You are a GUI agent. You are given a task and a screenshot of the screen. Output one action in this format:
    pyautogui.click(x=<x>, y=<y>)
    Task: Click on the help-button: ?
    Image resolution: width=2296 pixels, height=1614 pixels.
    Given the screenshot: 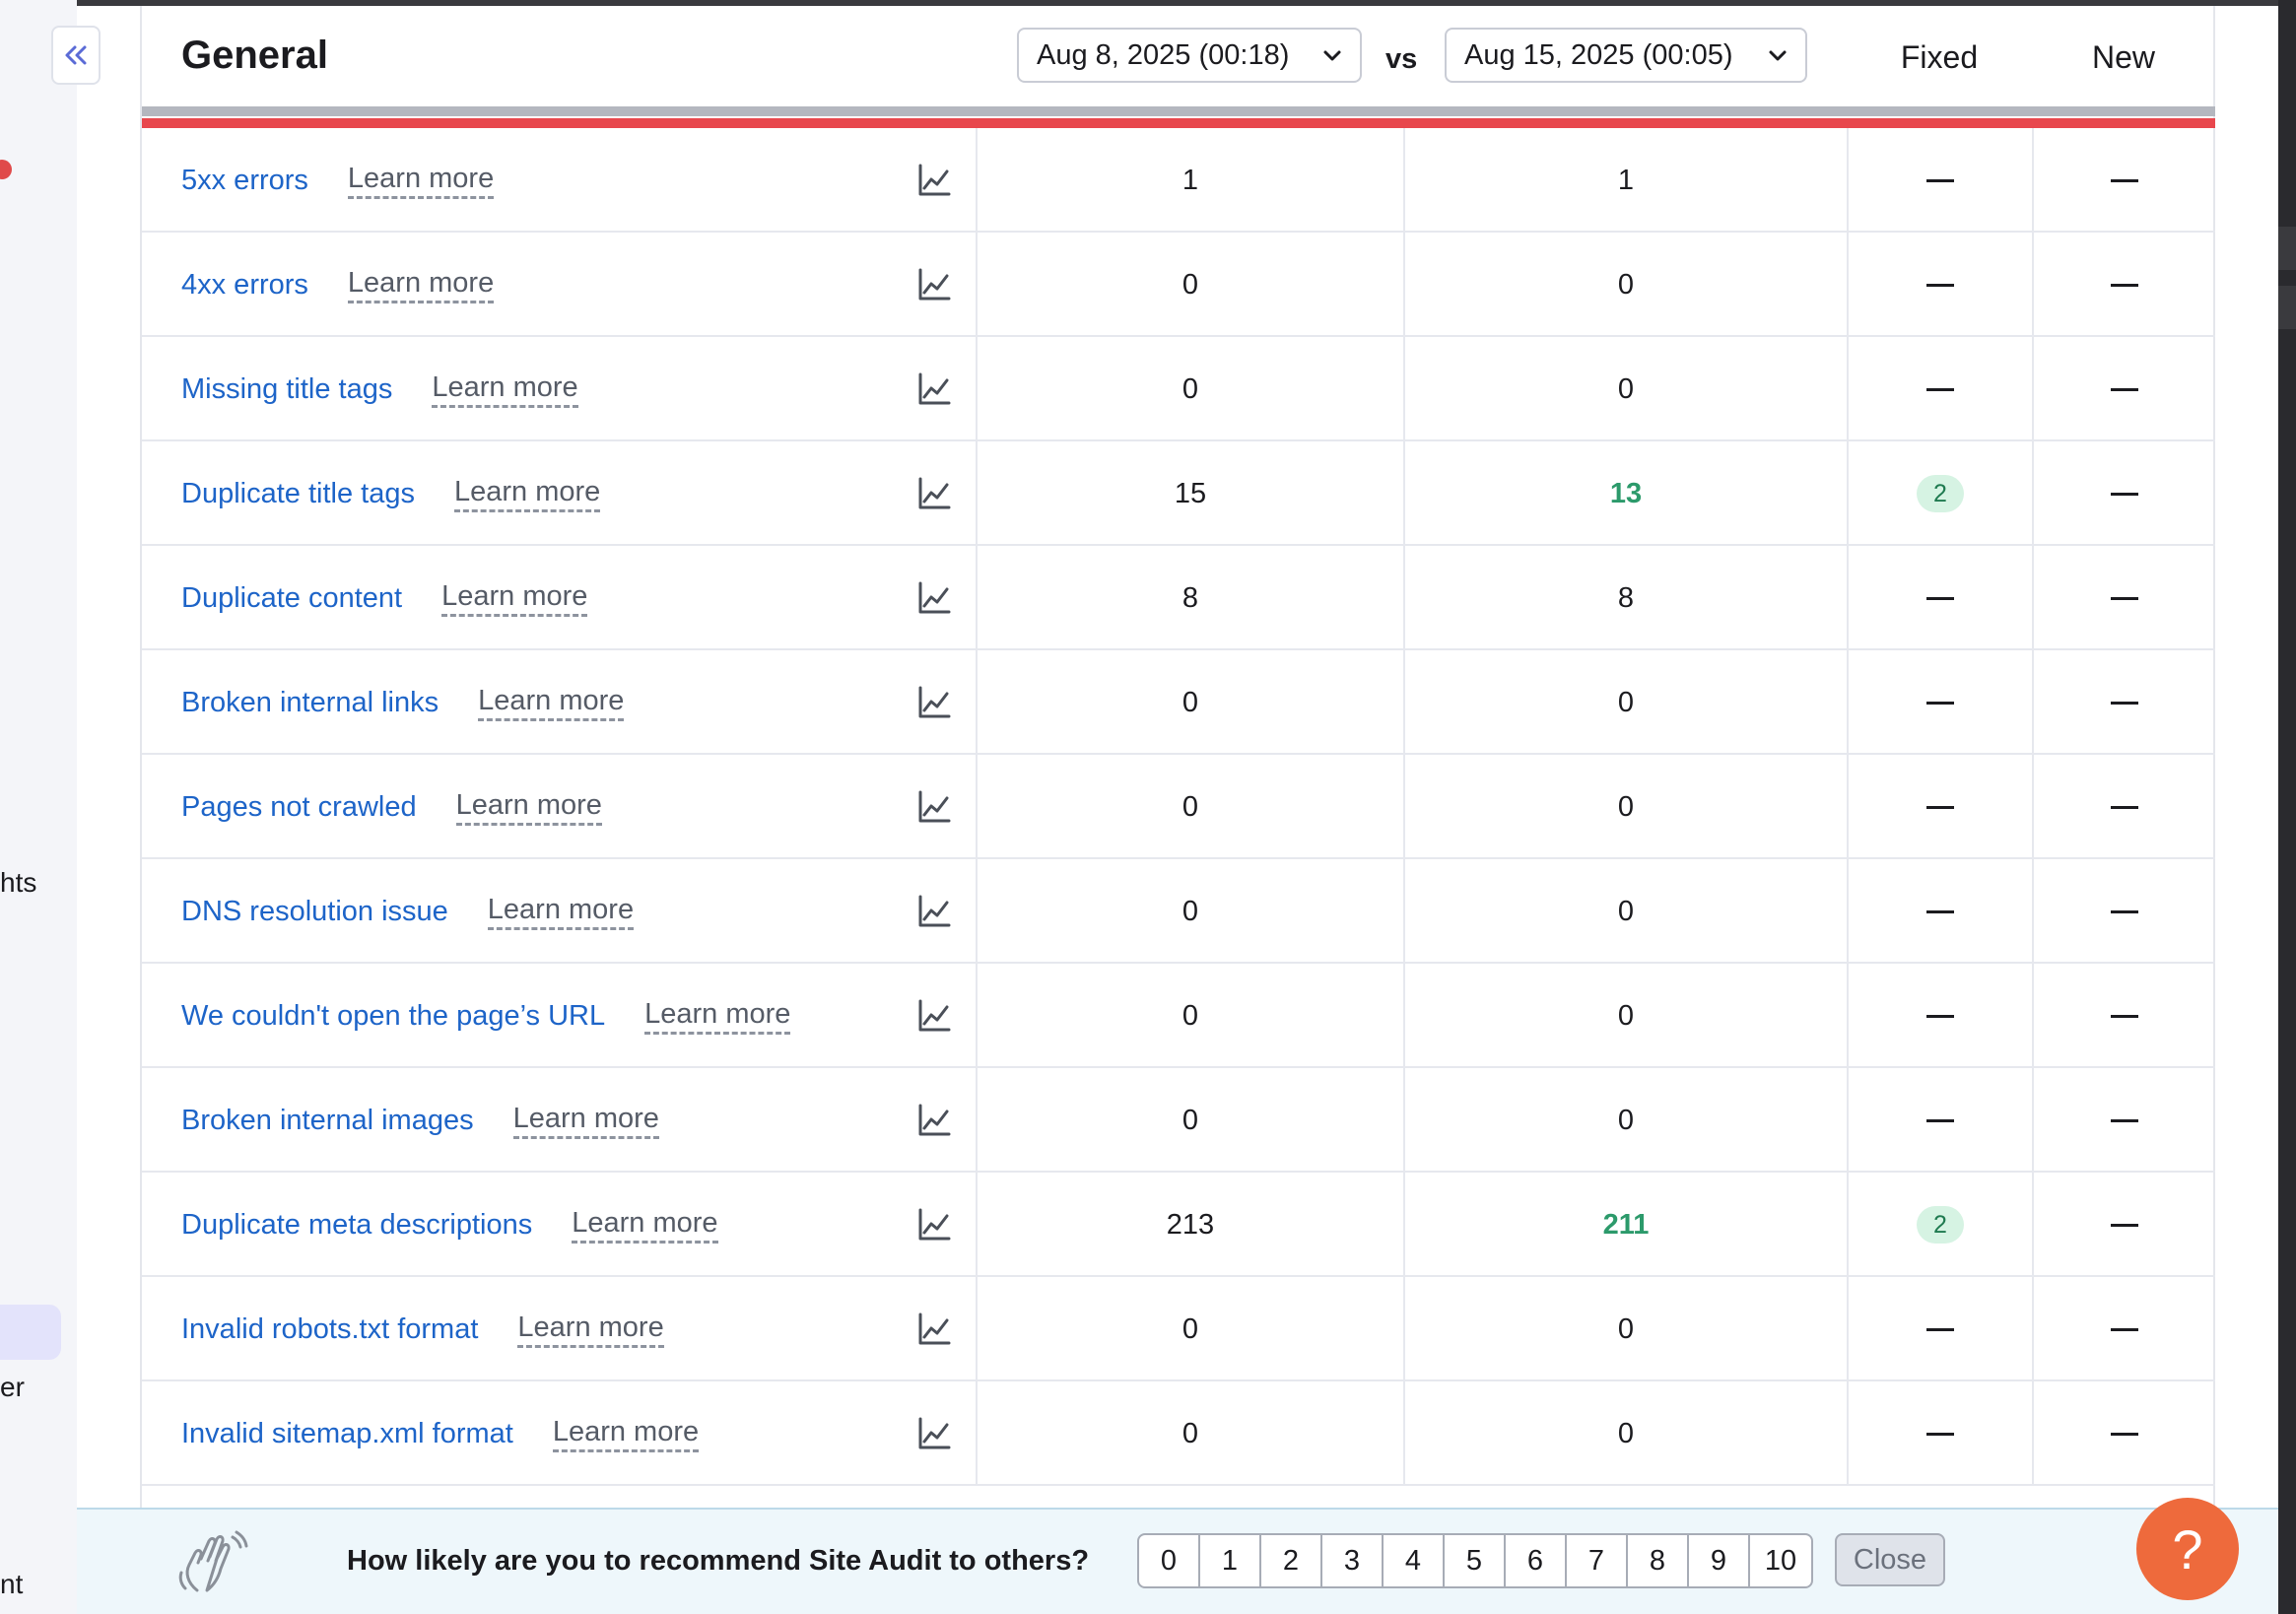 What is the action you would take?
    pyautogui.click(x=2187, y=1549)
    